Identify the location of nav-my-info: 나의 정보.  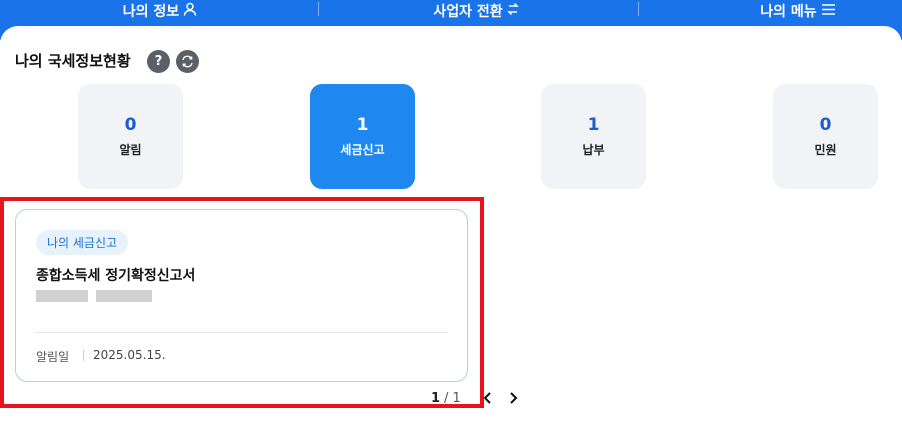
(160, 11).